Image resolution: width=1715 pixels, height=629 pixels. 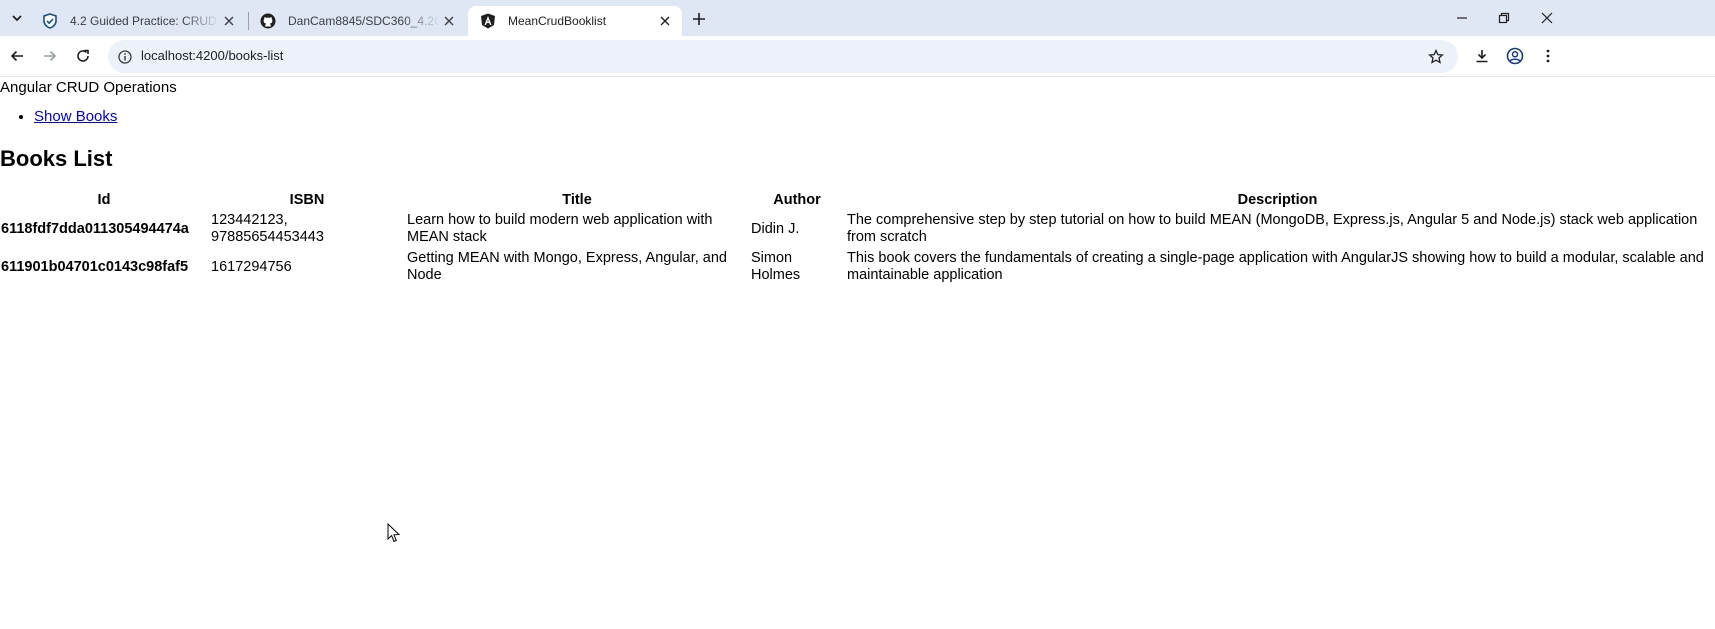 I want to click on column-header-description: Description, so click(x=1277, y=200).